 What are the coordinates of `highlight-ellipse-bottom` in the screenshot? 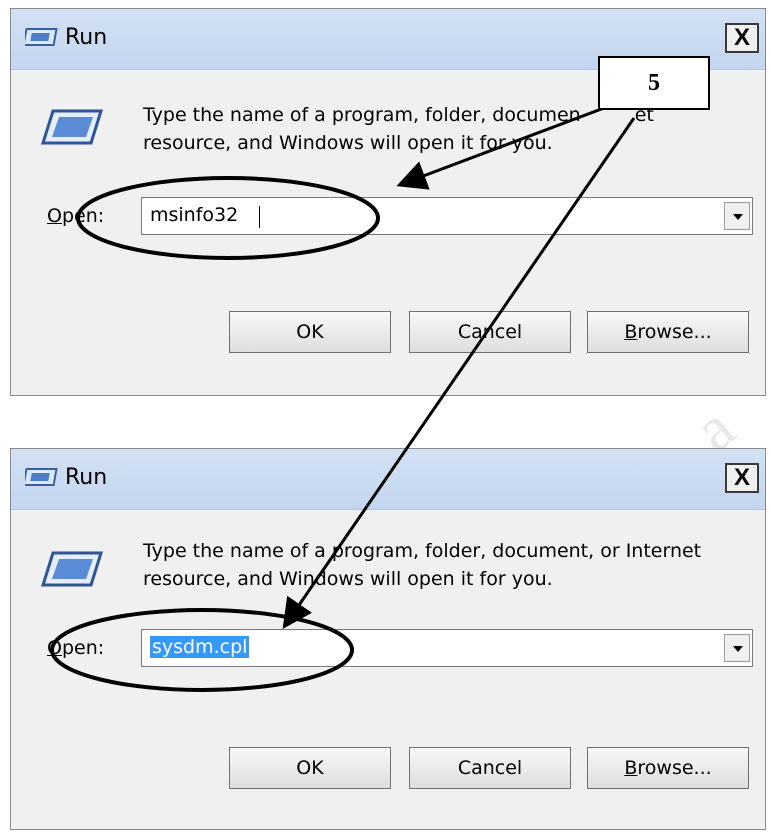 It's located at (202, 650).